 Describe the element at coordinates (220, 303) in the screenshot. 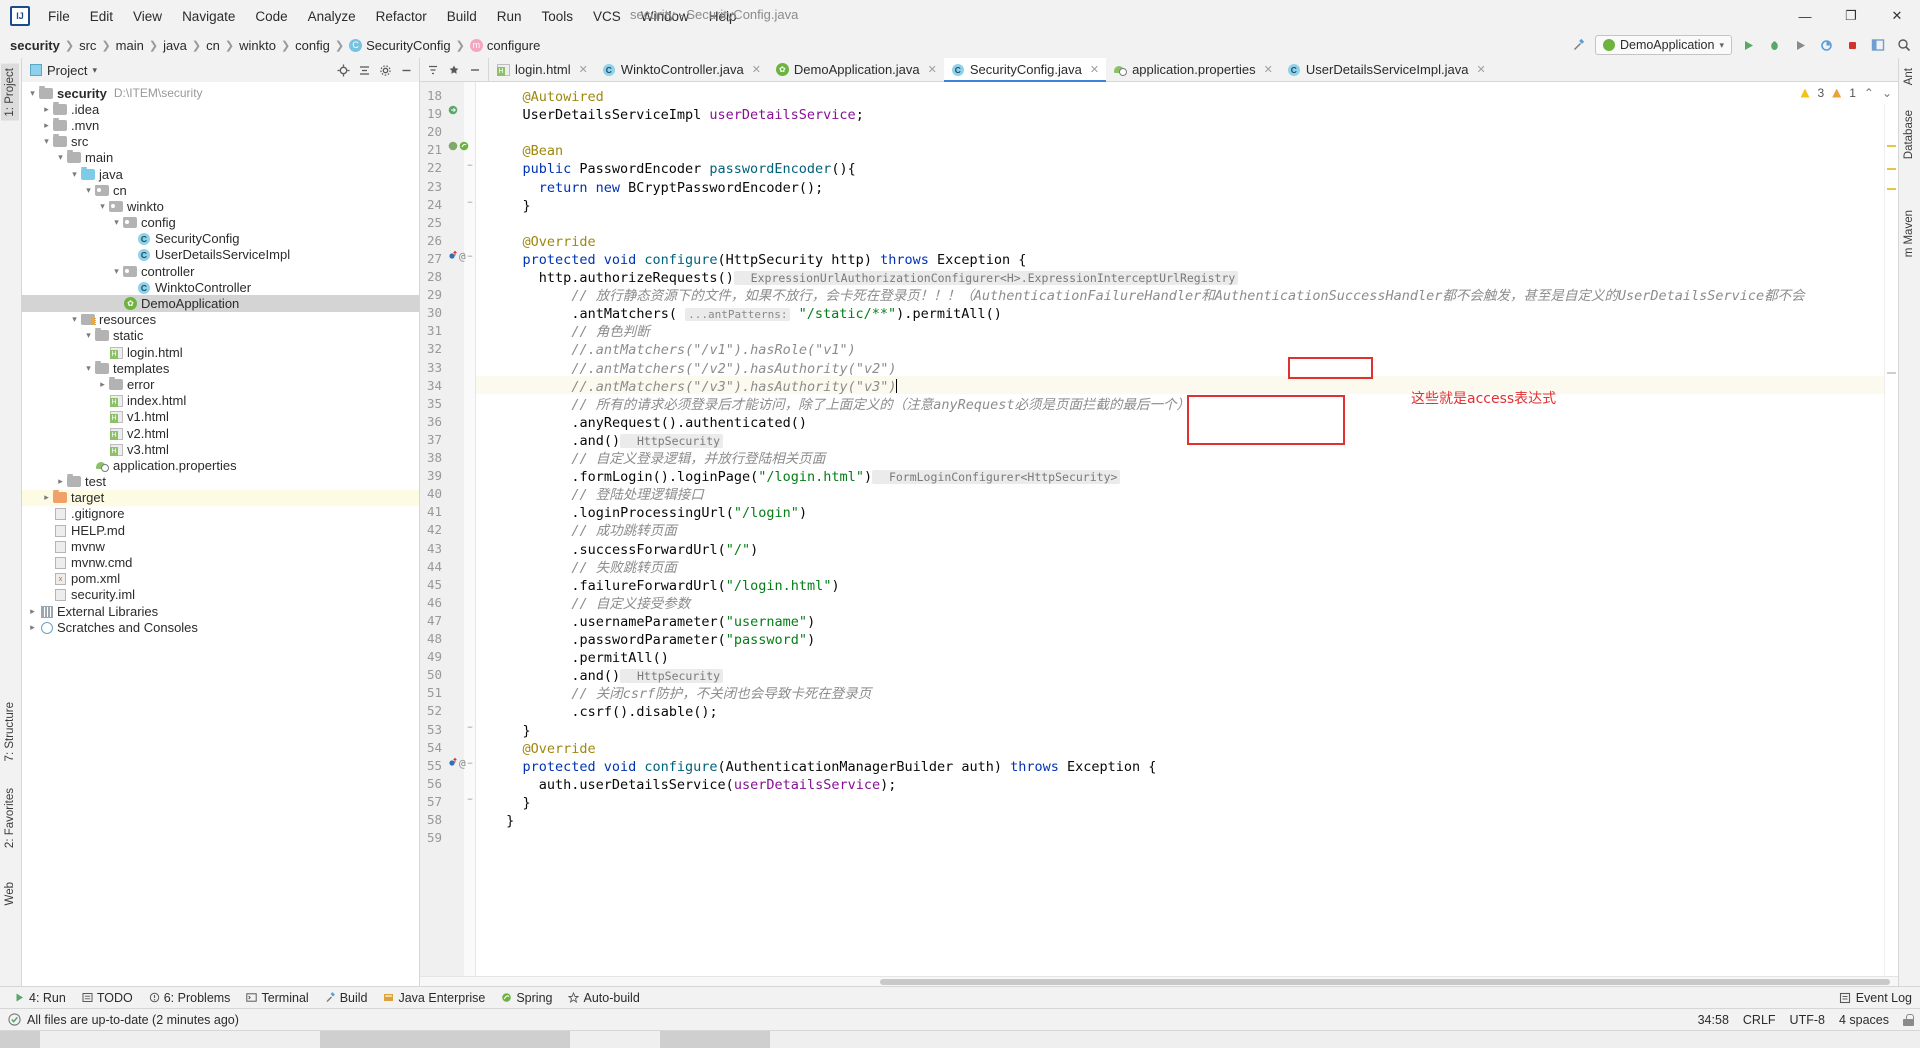

I see `tree-node-demoapplication: ✿ DemoApplication` at that location.